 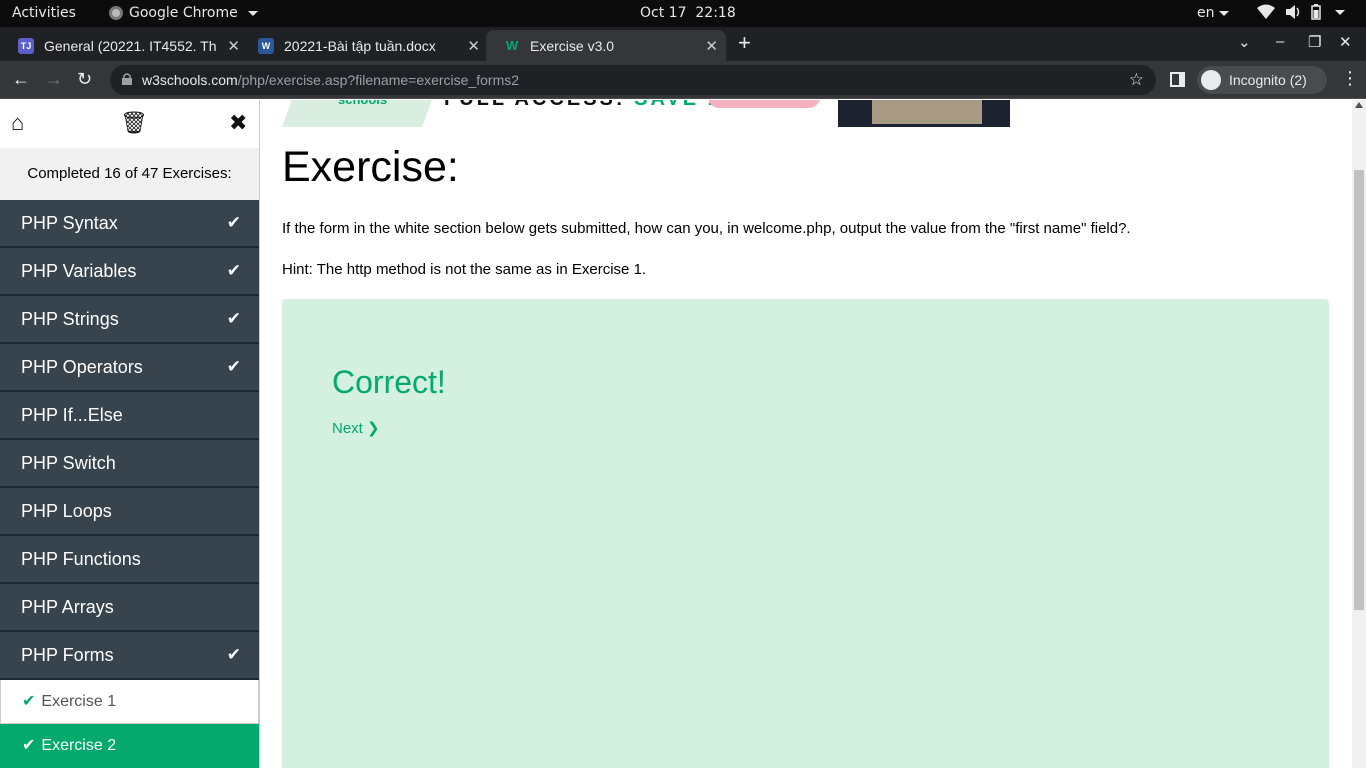 What do you see at coordinates (129, 416) in the screenshot?
I see `sidebar-item-php-if-else: PHP If...Else` at bounding box center [129, 416].